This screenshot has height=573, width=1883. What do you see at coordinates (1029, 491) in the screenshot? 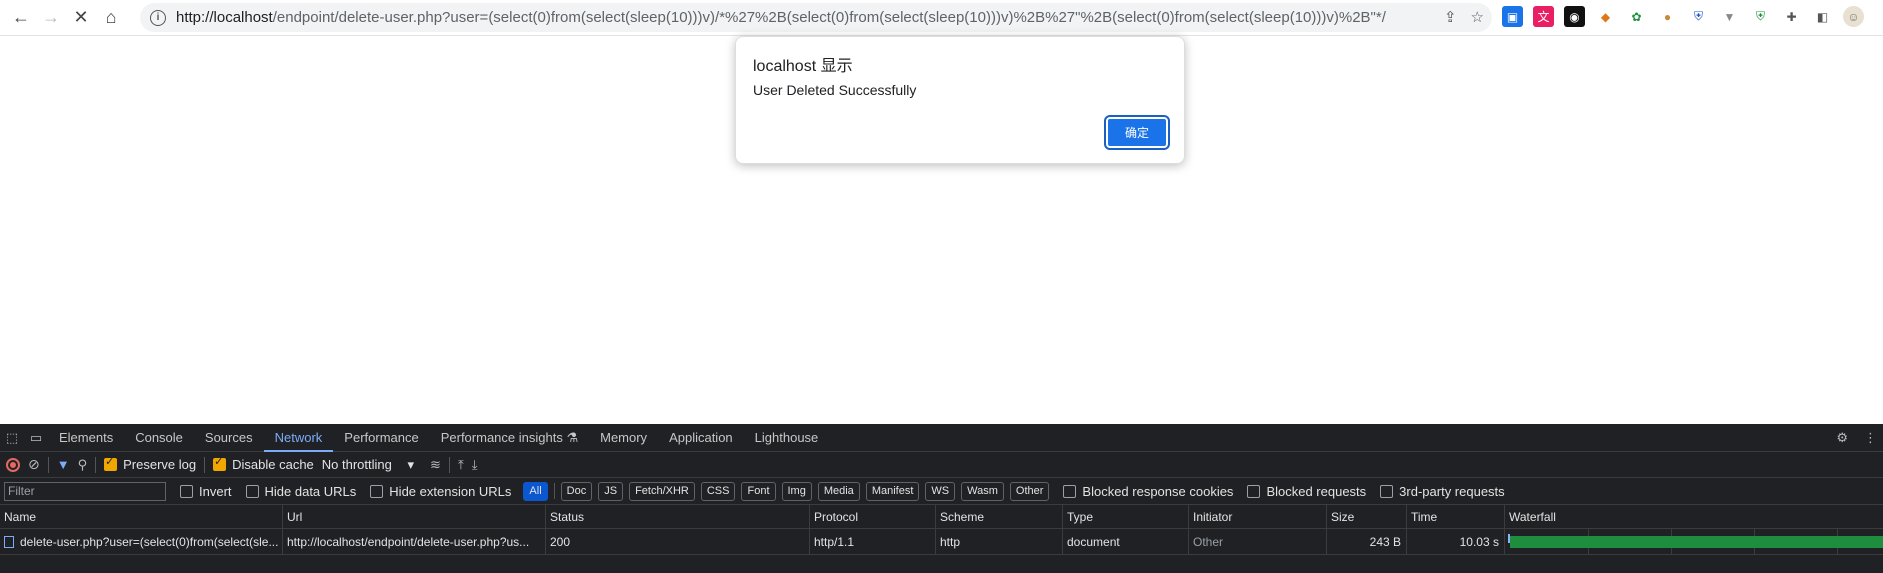
I see `type-chip-other: Other` at bounding box center [1029, 491].